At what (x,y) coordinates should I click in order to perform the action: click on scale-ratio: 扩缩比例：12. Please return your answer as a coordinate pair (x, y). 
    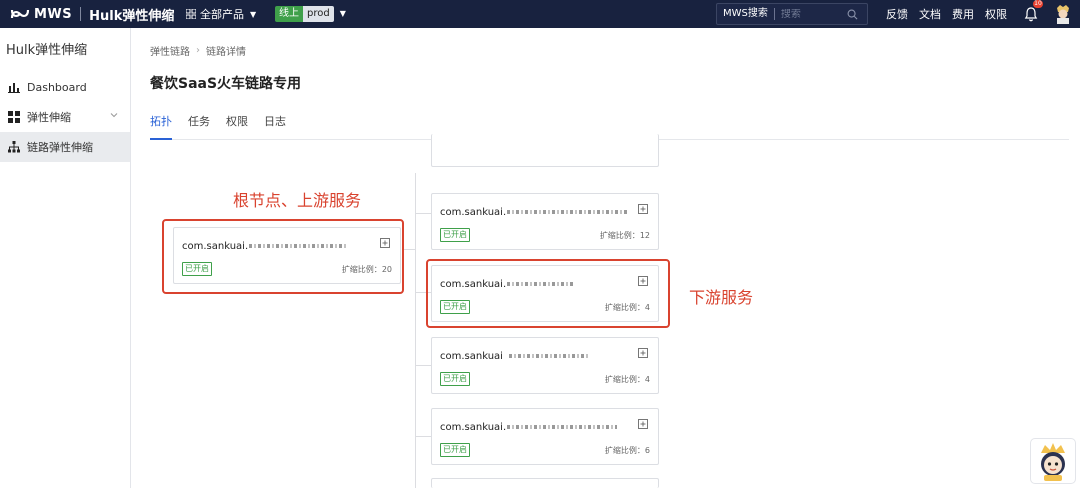
    Looking at the image, I should click on (625, 235).